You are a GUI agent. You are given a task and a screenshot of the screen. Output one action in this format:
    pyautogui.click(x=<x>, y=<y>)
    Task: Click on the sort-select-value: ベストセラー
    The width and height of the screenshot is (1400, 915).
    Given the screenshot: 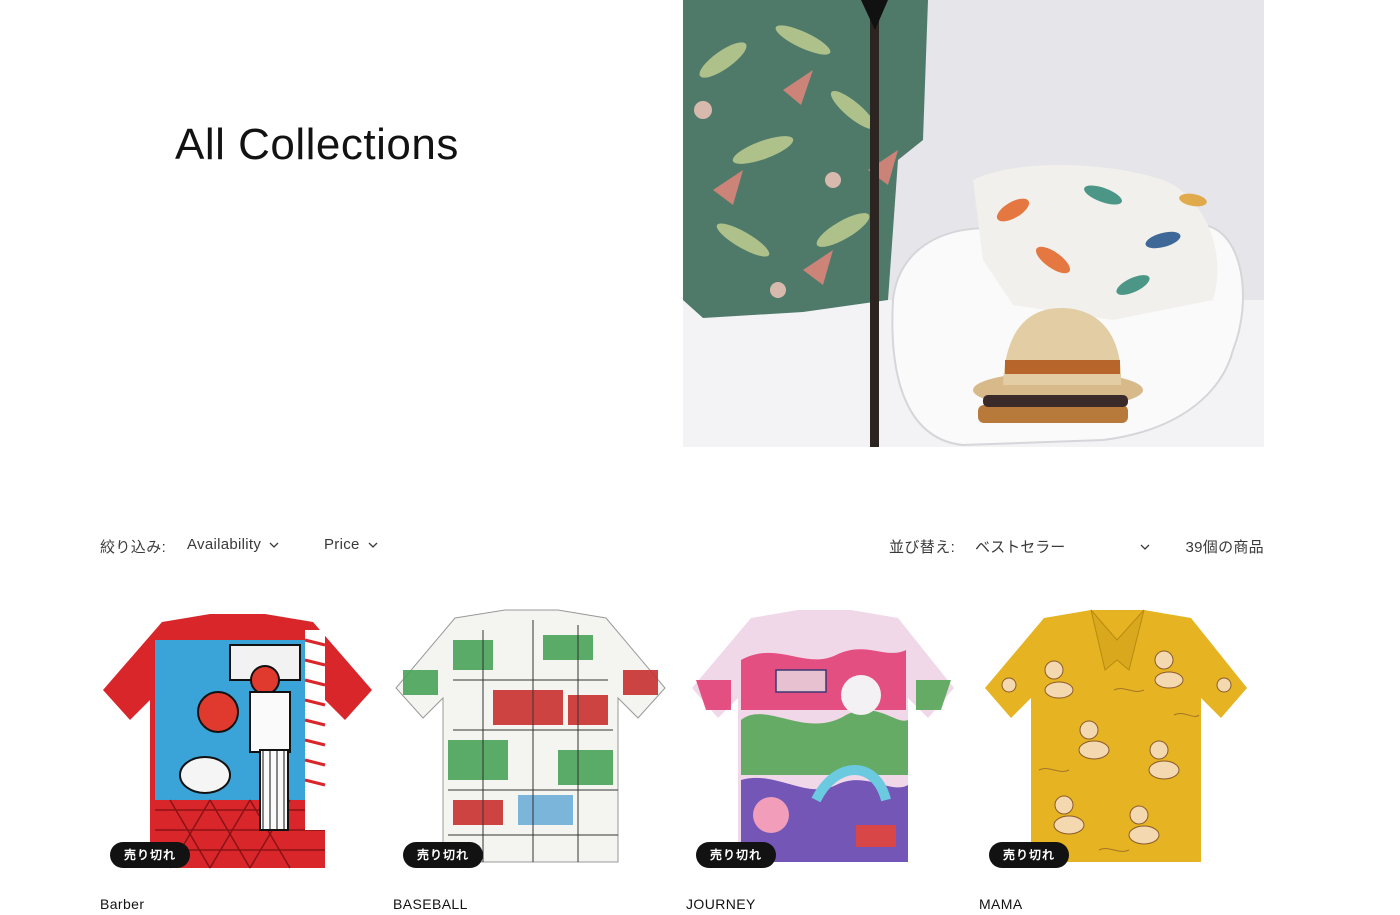 What is the action you would take?
    pyautogui.click(x=1020, y=547)
    